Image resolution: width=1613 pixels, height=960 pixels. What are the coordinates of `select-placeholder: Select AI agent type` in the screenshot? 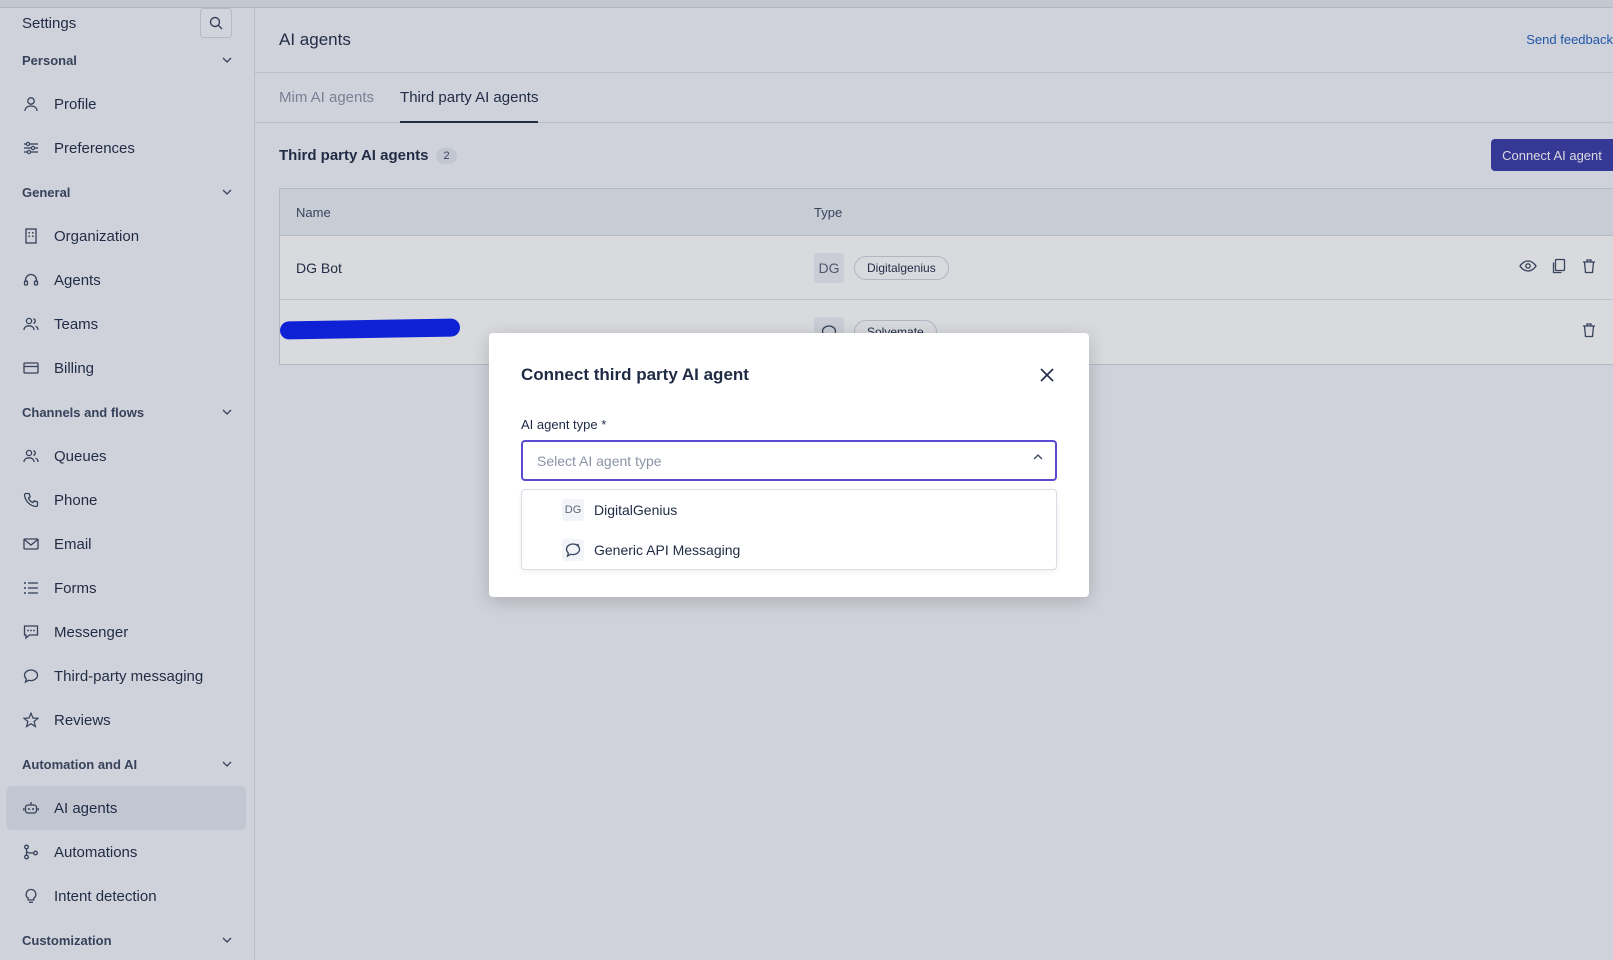 It's located at (599, 460).